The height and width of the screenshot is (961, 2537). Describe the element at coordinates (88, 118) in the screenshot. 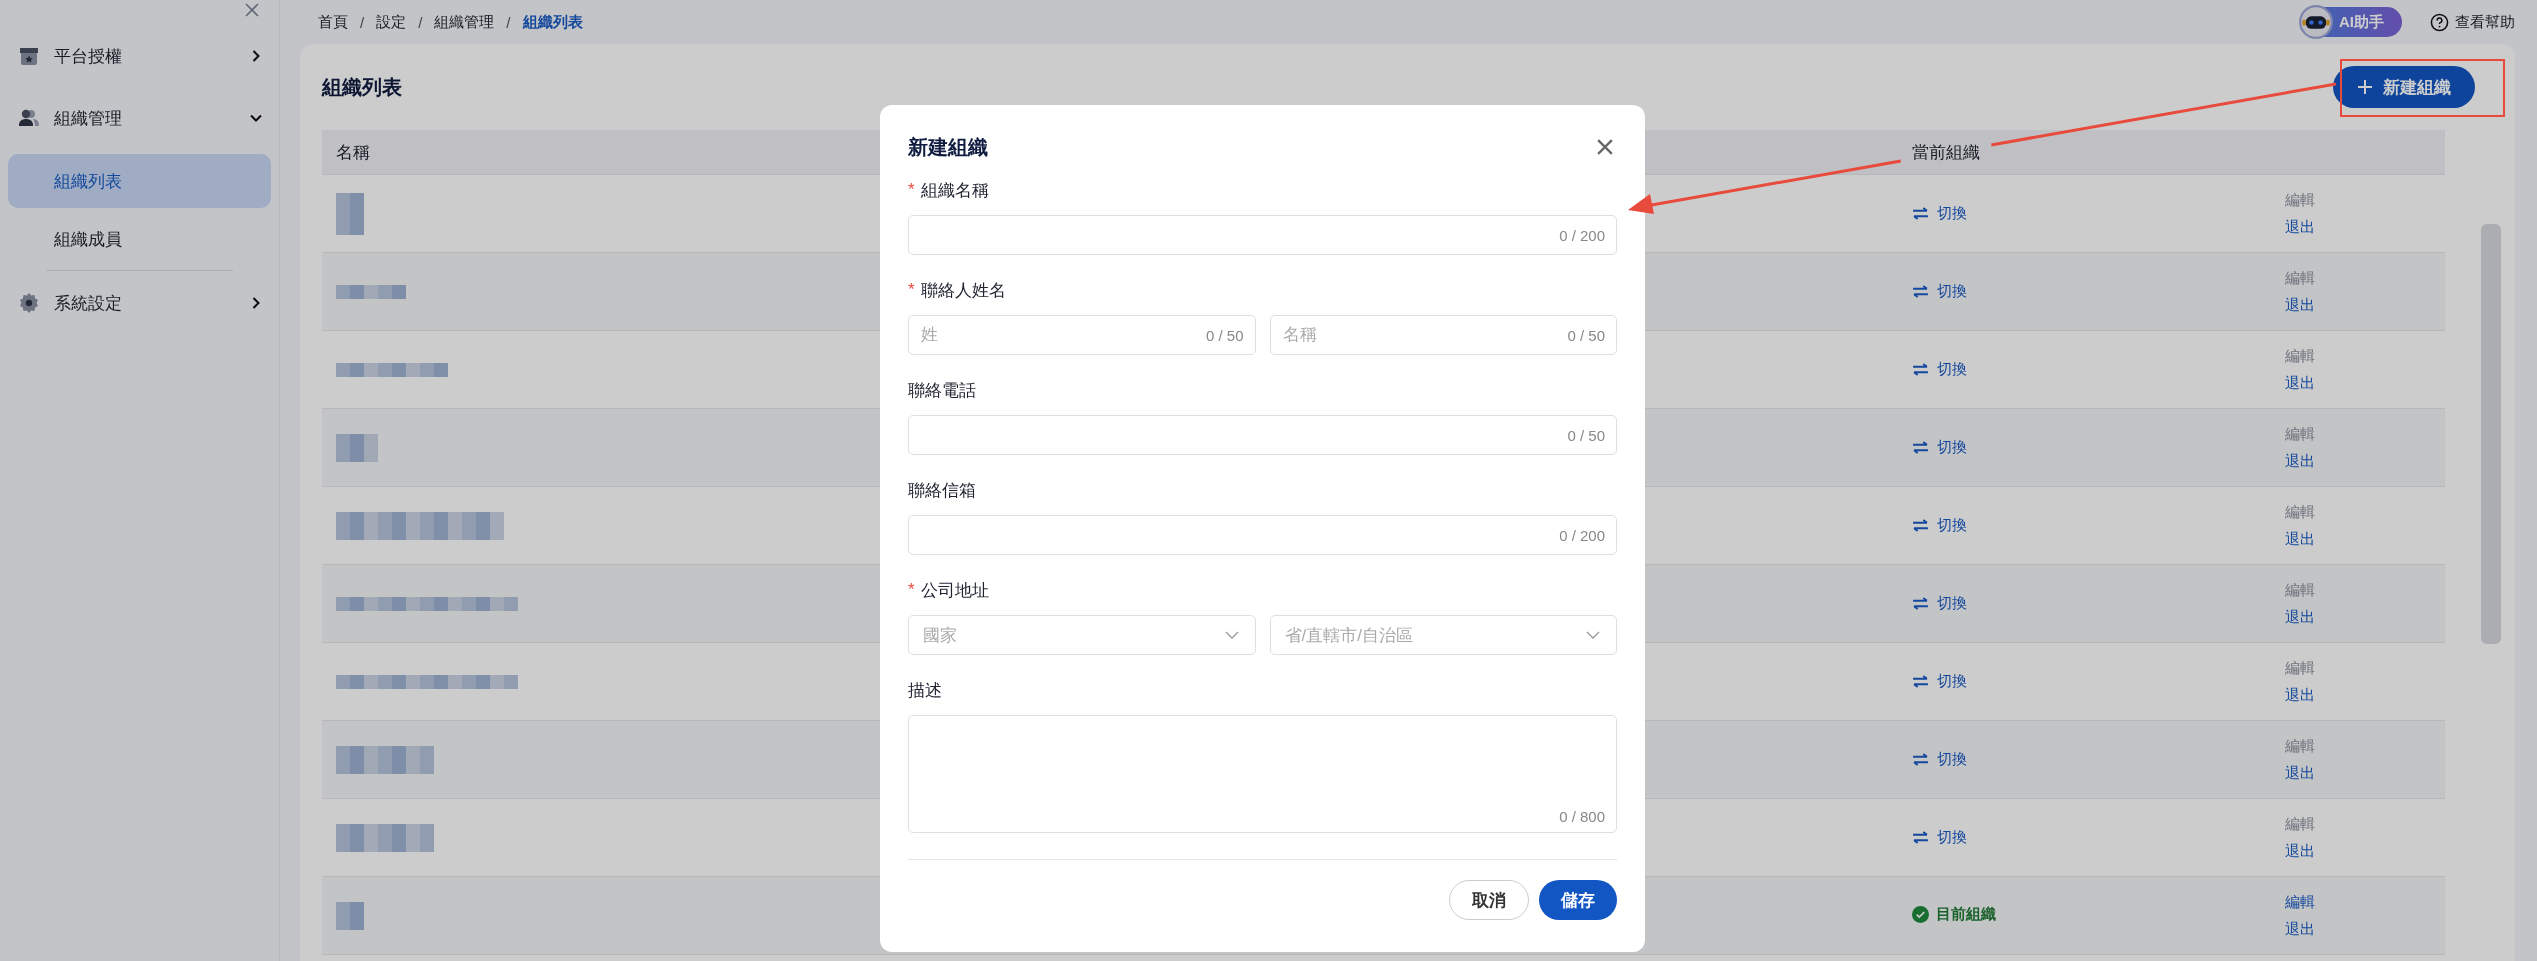

I see `sidebar-label: 組織管理` at that location.